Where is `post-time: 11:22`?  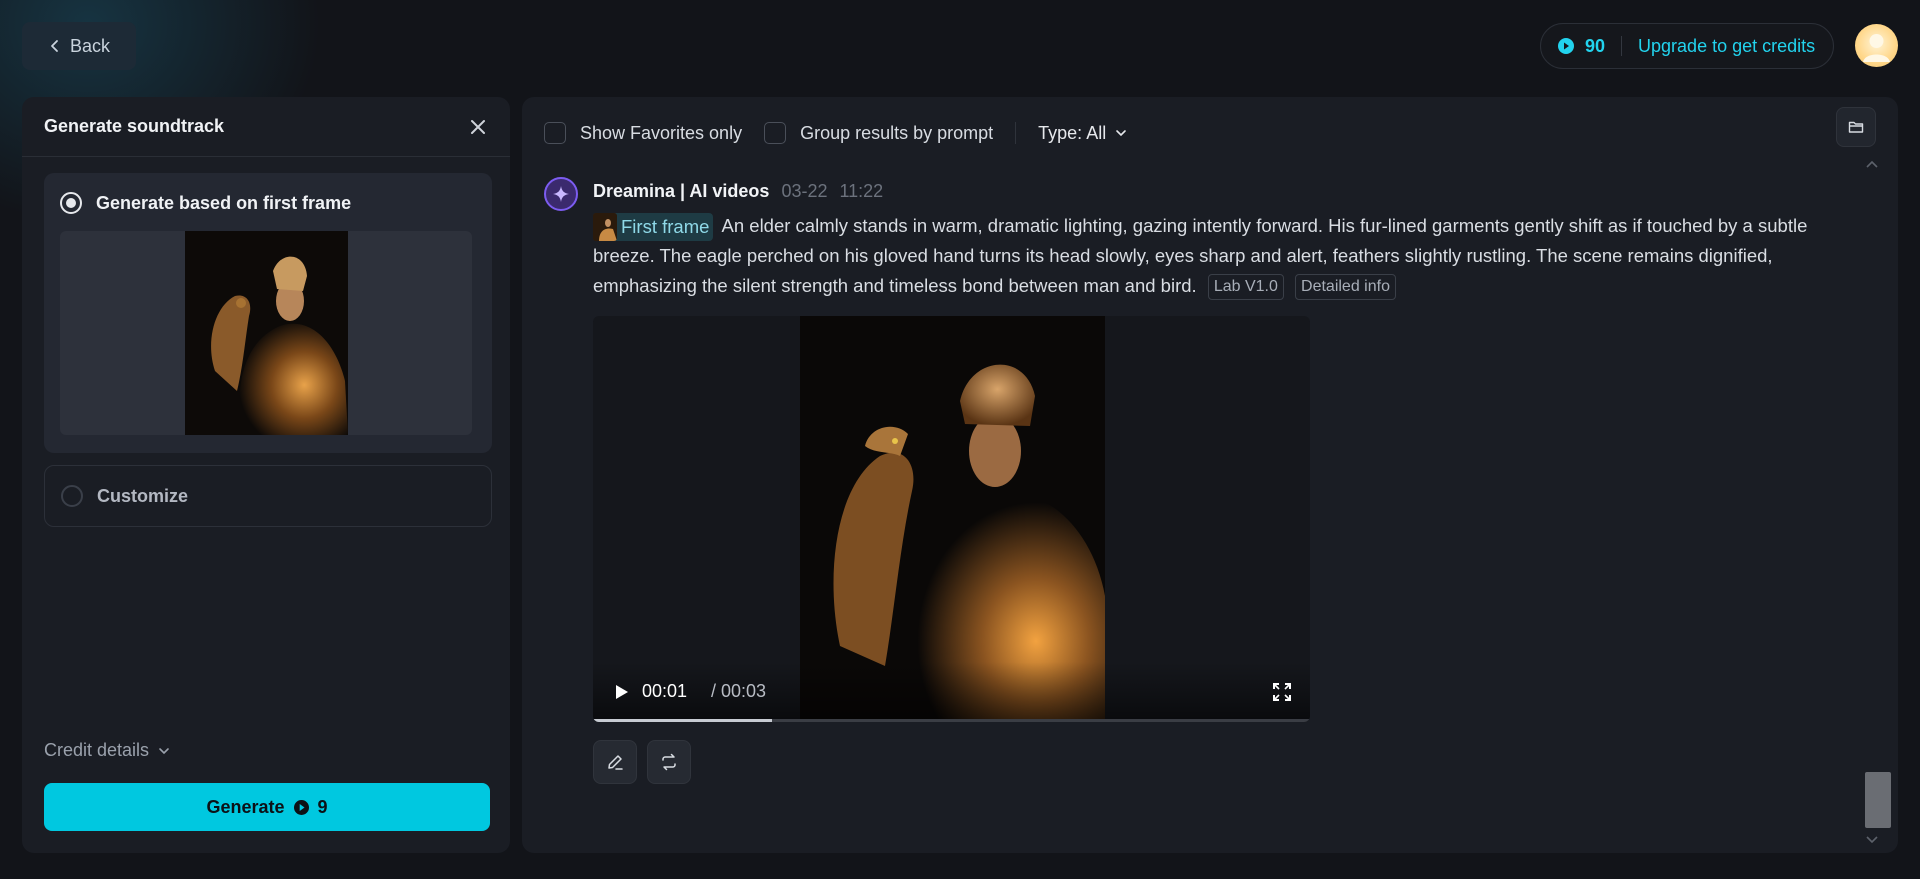 post-time: 11:22 is located at coordinates (861, 191).